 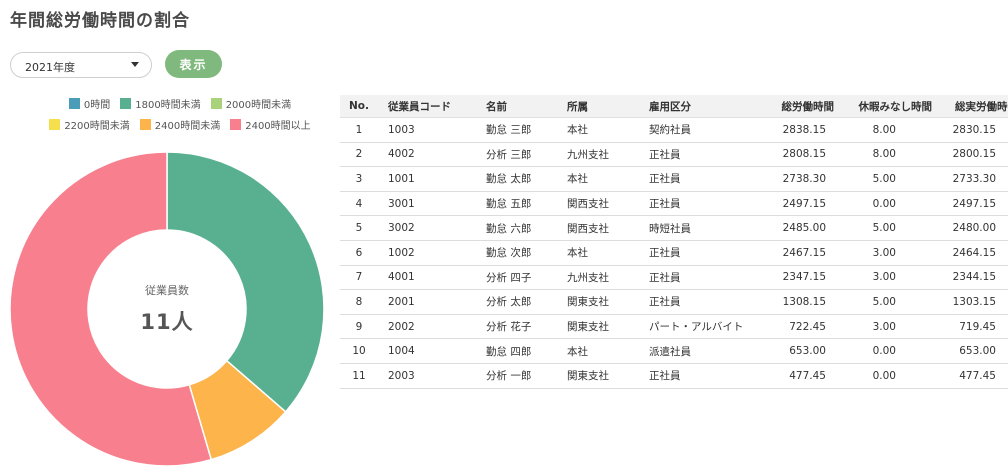 I want to click on cell-employee-code: 1004, so click(x=427, y=351).